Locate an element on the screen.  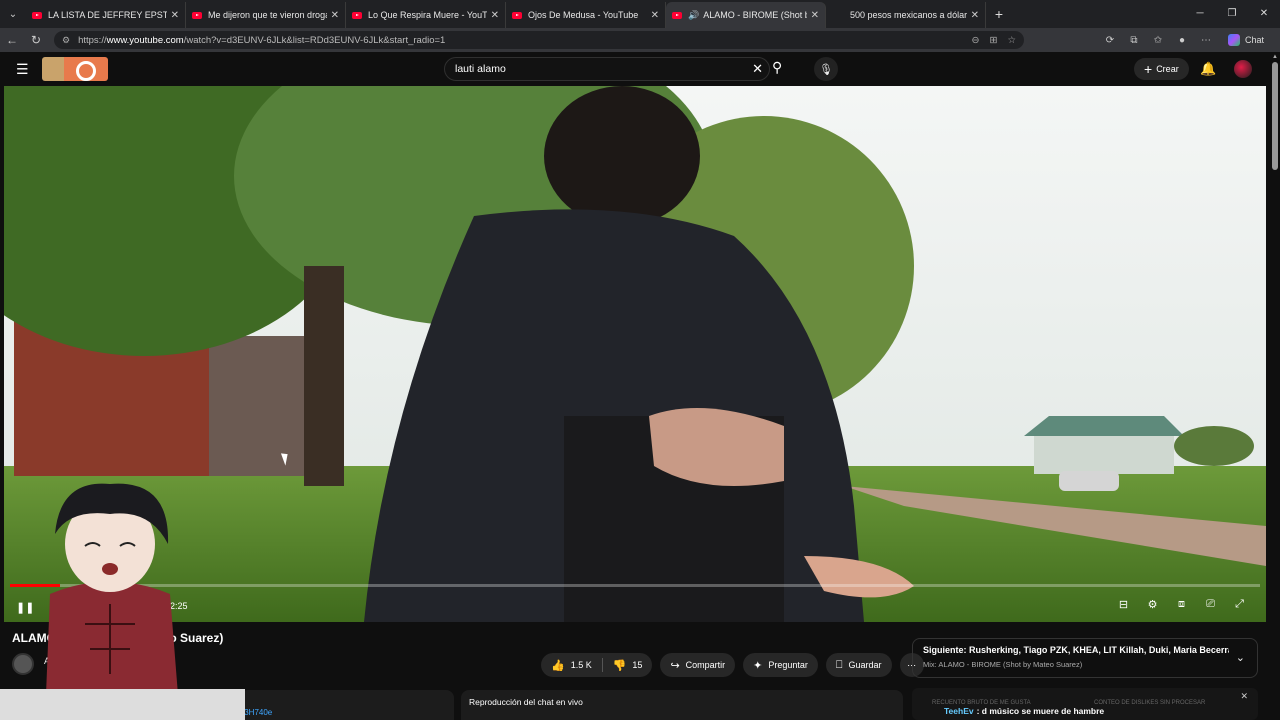
browser-extensions: ⟳ ⧉ ✩ ● ⋯ is located at coordinates (1158, 40).